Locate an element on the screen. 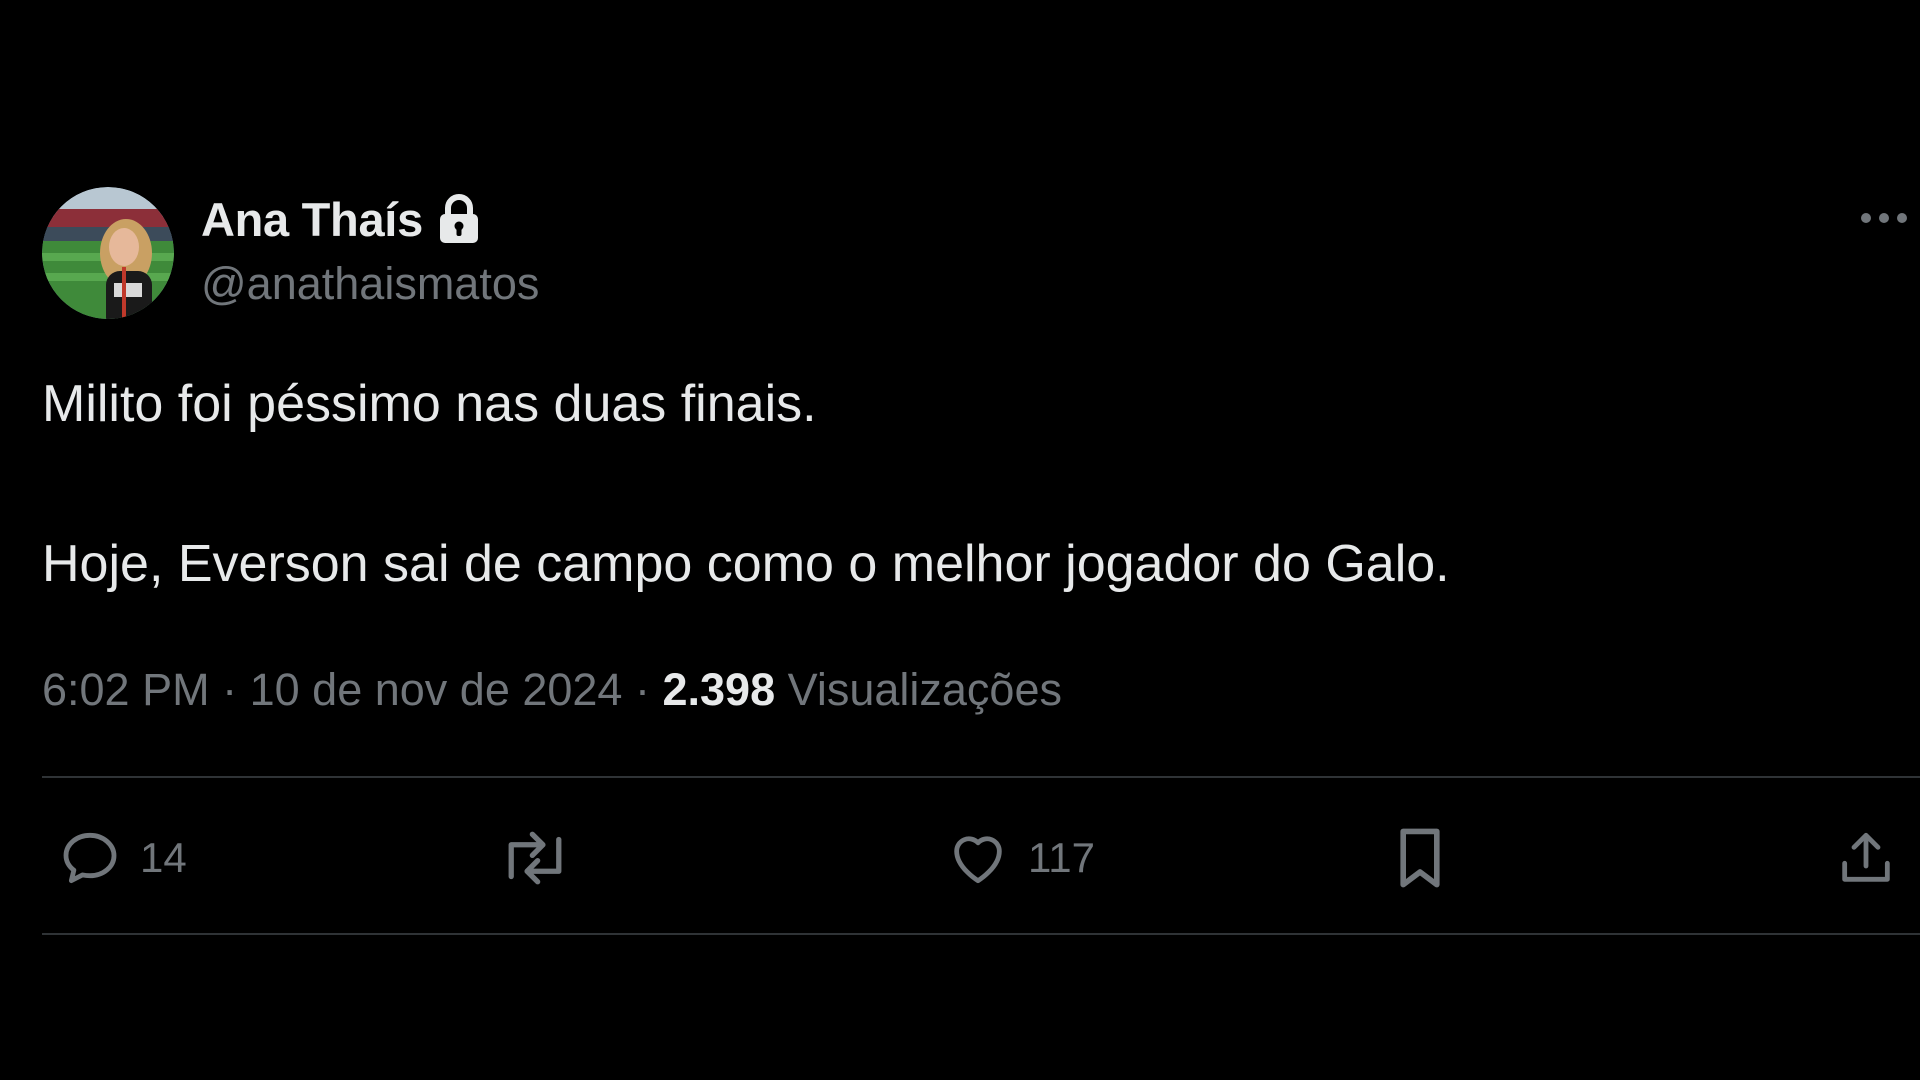 This screenshot has height=1080, width=1920. heart-icon is located at coordinates (978, 860).